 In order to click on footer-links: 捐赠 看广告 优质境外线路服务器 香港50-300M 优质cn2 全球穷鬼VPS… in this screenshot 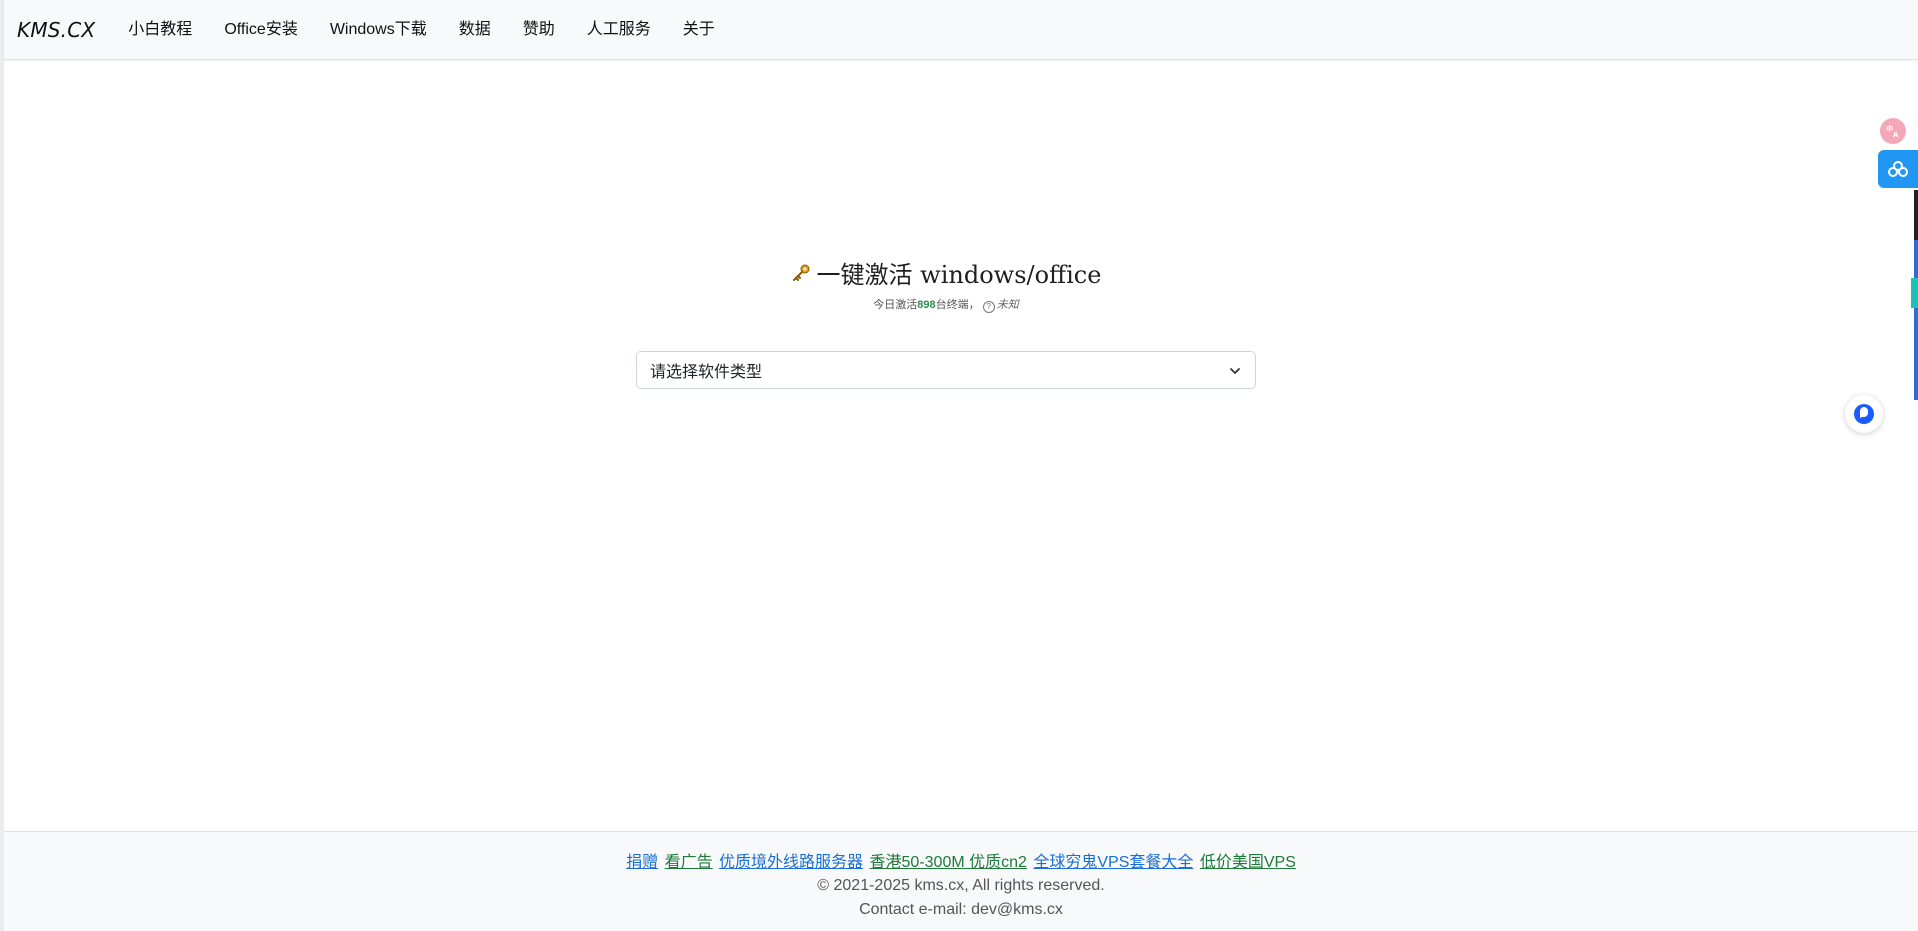, I will do `click(961, 860)`.